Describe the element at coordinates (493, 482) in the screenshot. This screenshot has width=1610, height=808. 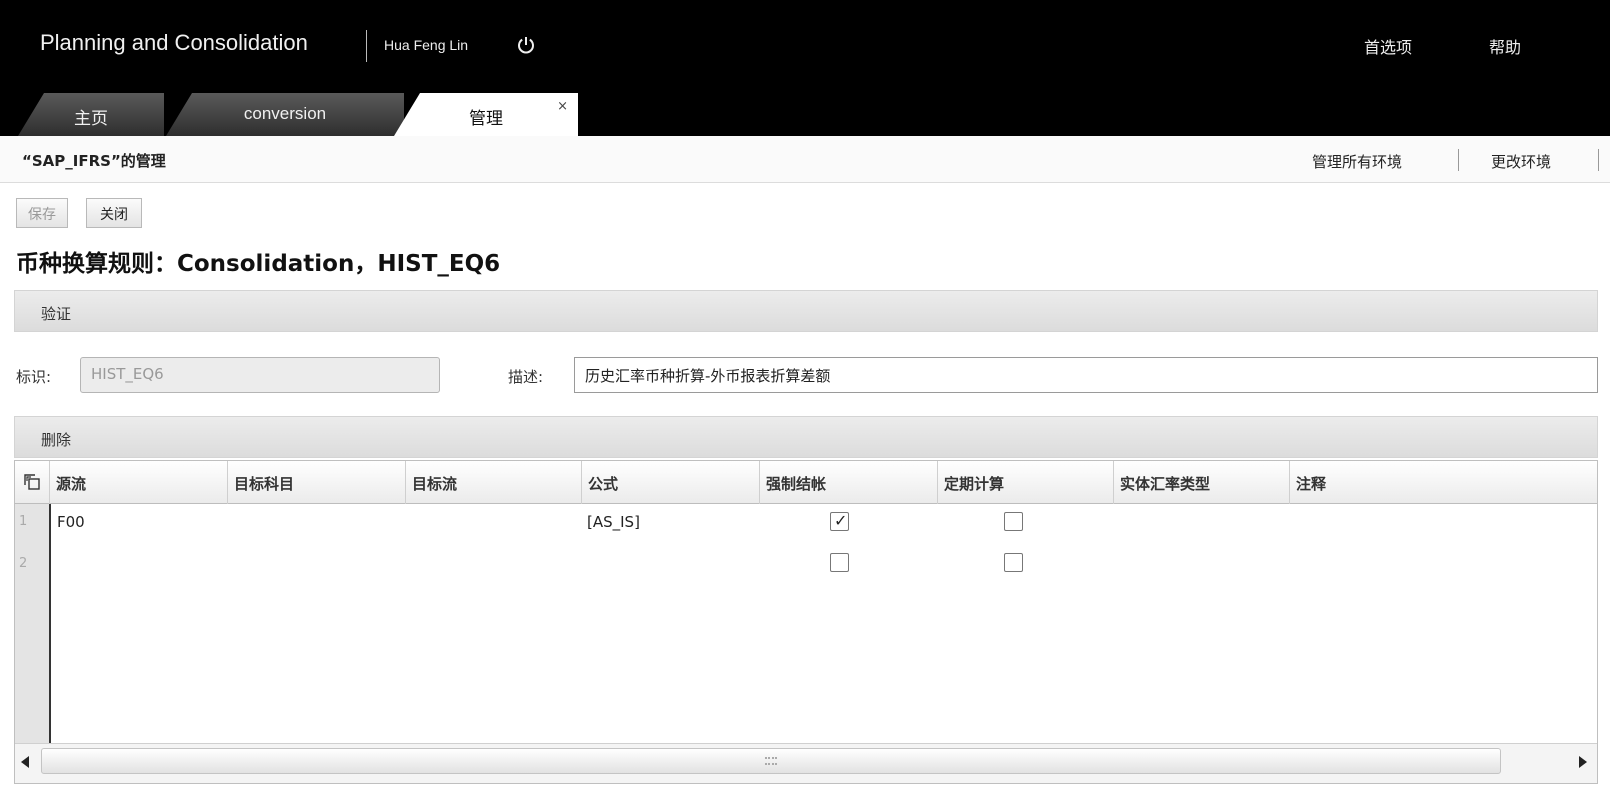
I see `column-header-target-flow: 目标流` at that location.